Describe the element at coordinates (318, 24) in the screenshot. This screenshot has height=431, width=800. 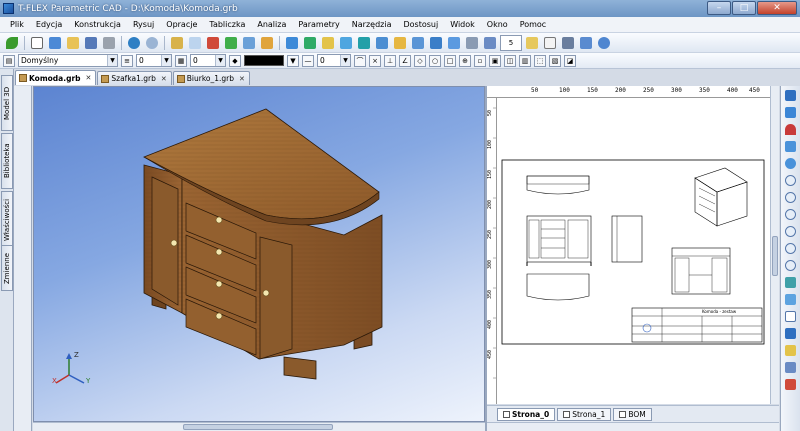
I see `menu-parametry: Parametry` at that location.